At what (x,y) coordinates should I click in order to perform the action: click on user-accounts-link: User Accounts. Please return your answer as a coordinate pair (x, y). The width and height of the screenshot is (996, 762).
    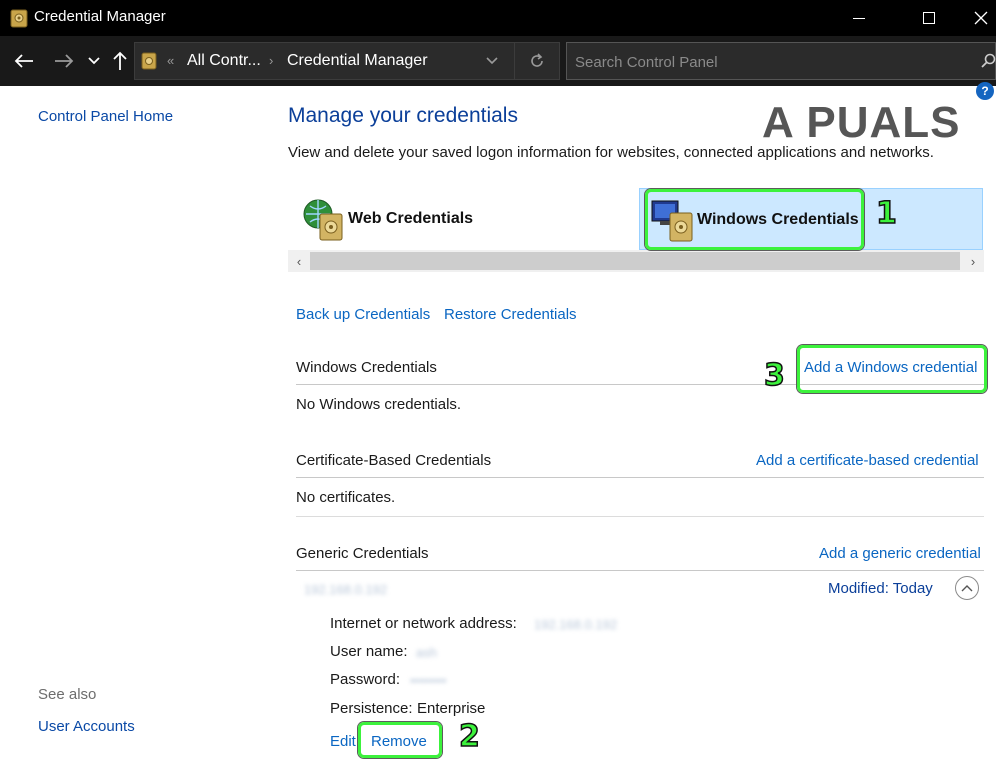
    Looking at the image, I should click on (86, 726).